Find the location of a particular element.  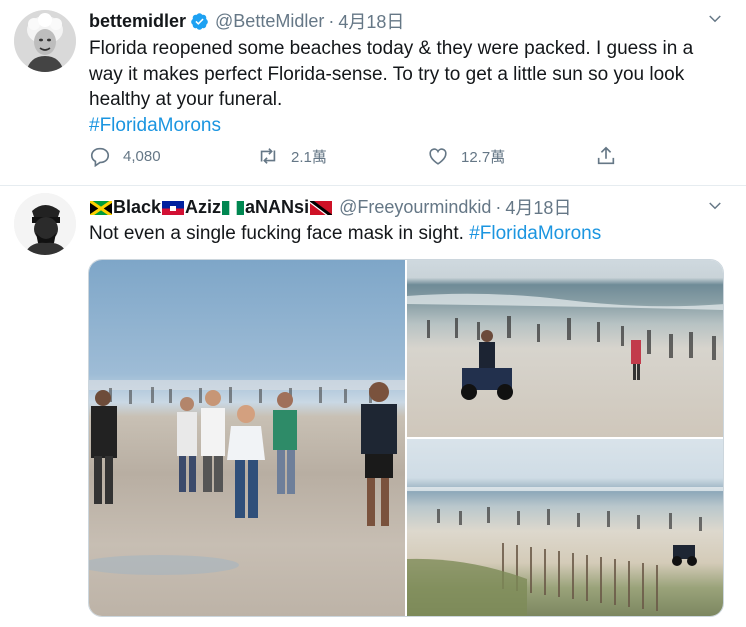

like-count: 12.7萬 is located at coordinates (483, 157).